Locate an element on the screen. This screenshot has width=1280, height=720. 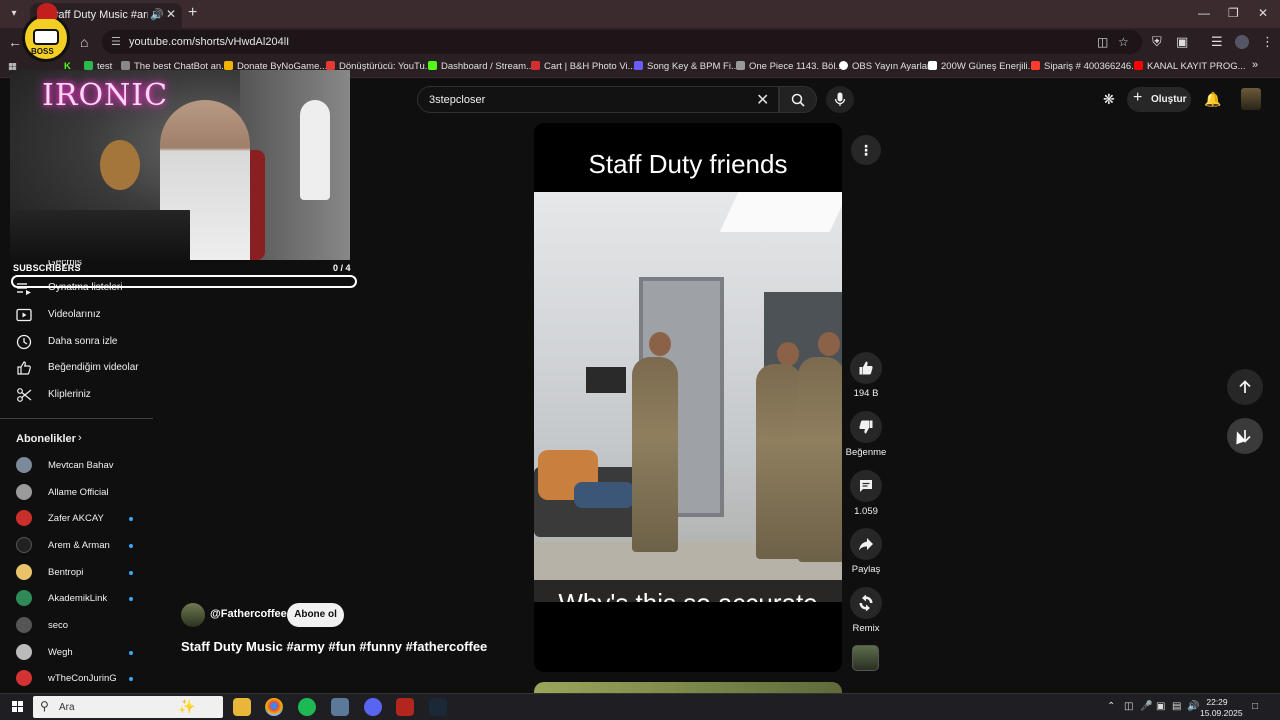
dislike-button-circle is located at coordinates (866, 427).